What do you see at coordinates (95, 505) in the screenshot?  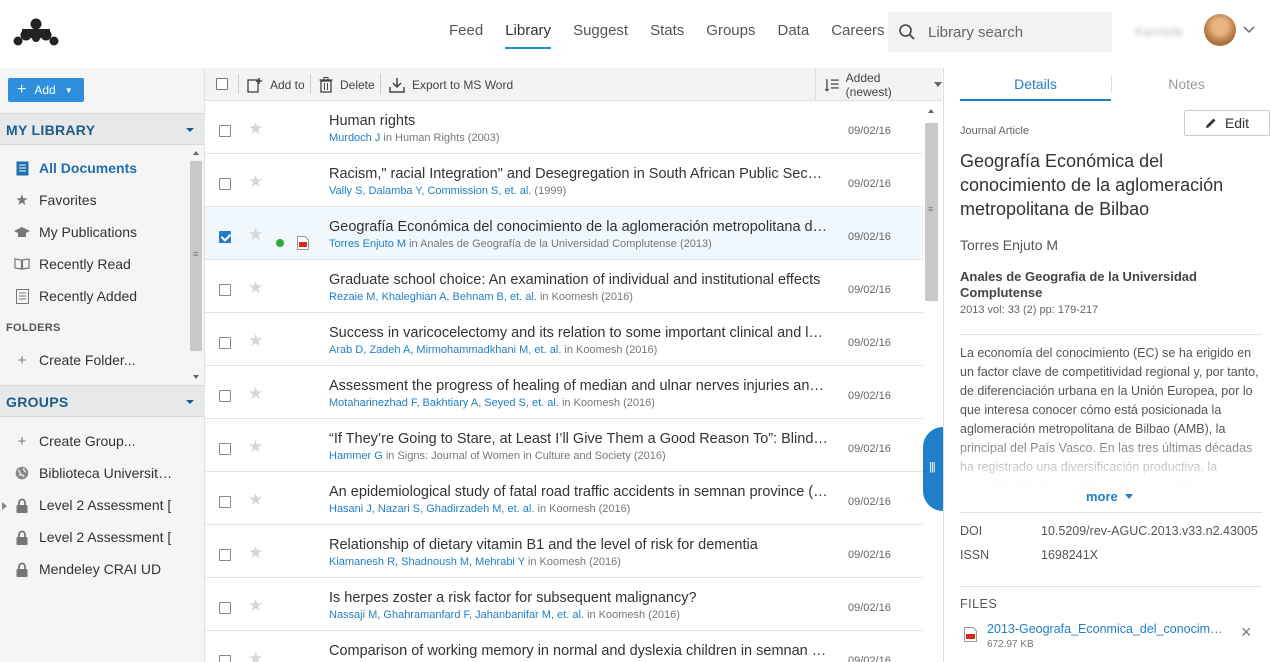 I see `group-item-level2-a: Level 2 Assessment [` at bounding box center [95, 505].